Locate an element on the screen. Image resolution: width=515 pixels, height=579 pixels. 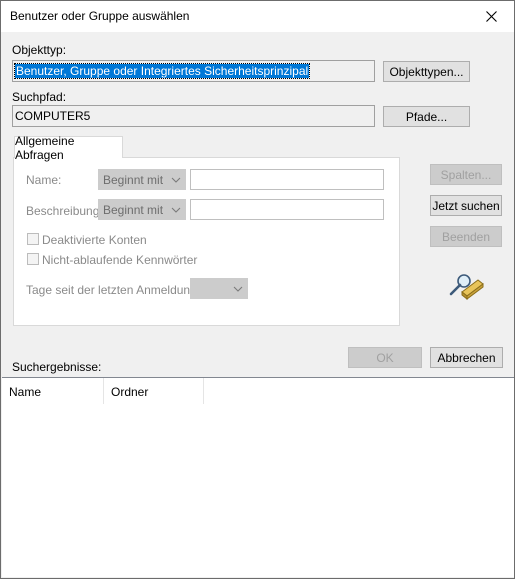
search-magnifier-icon is located at coordinates (466, 287).